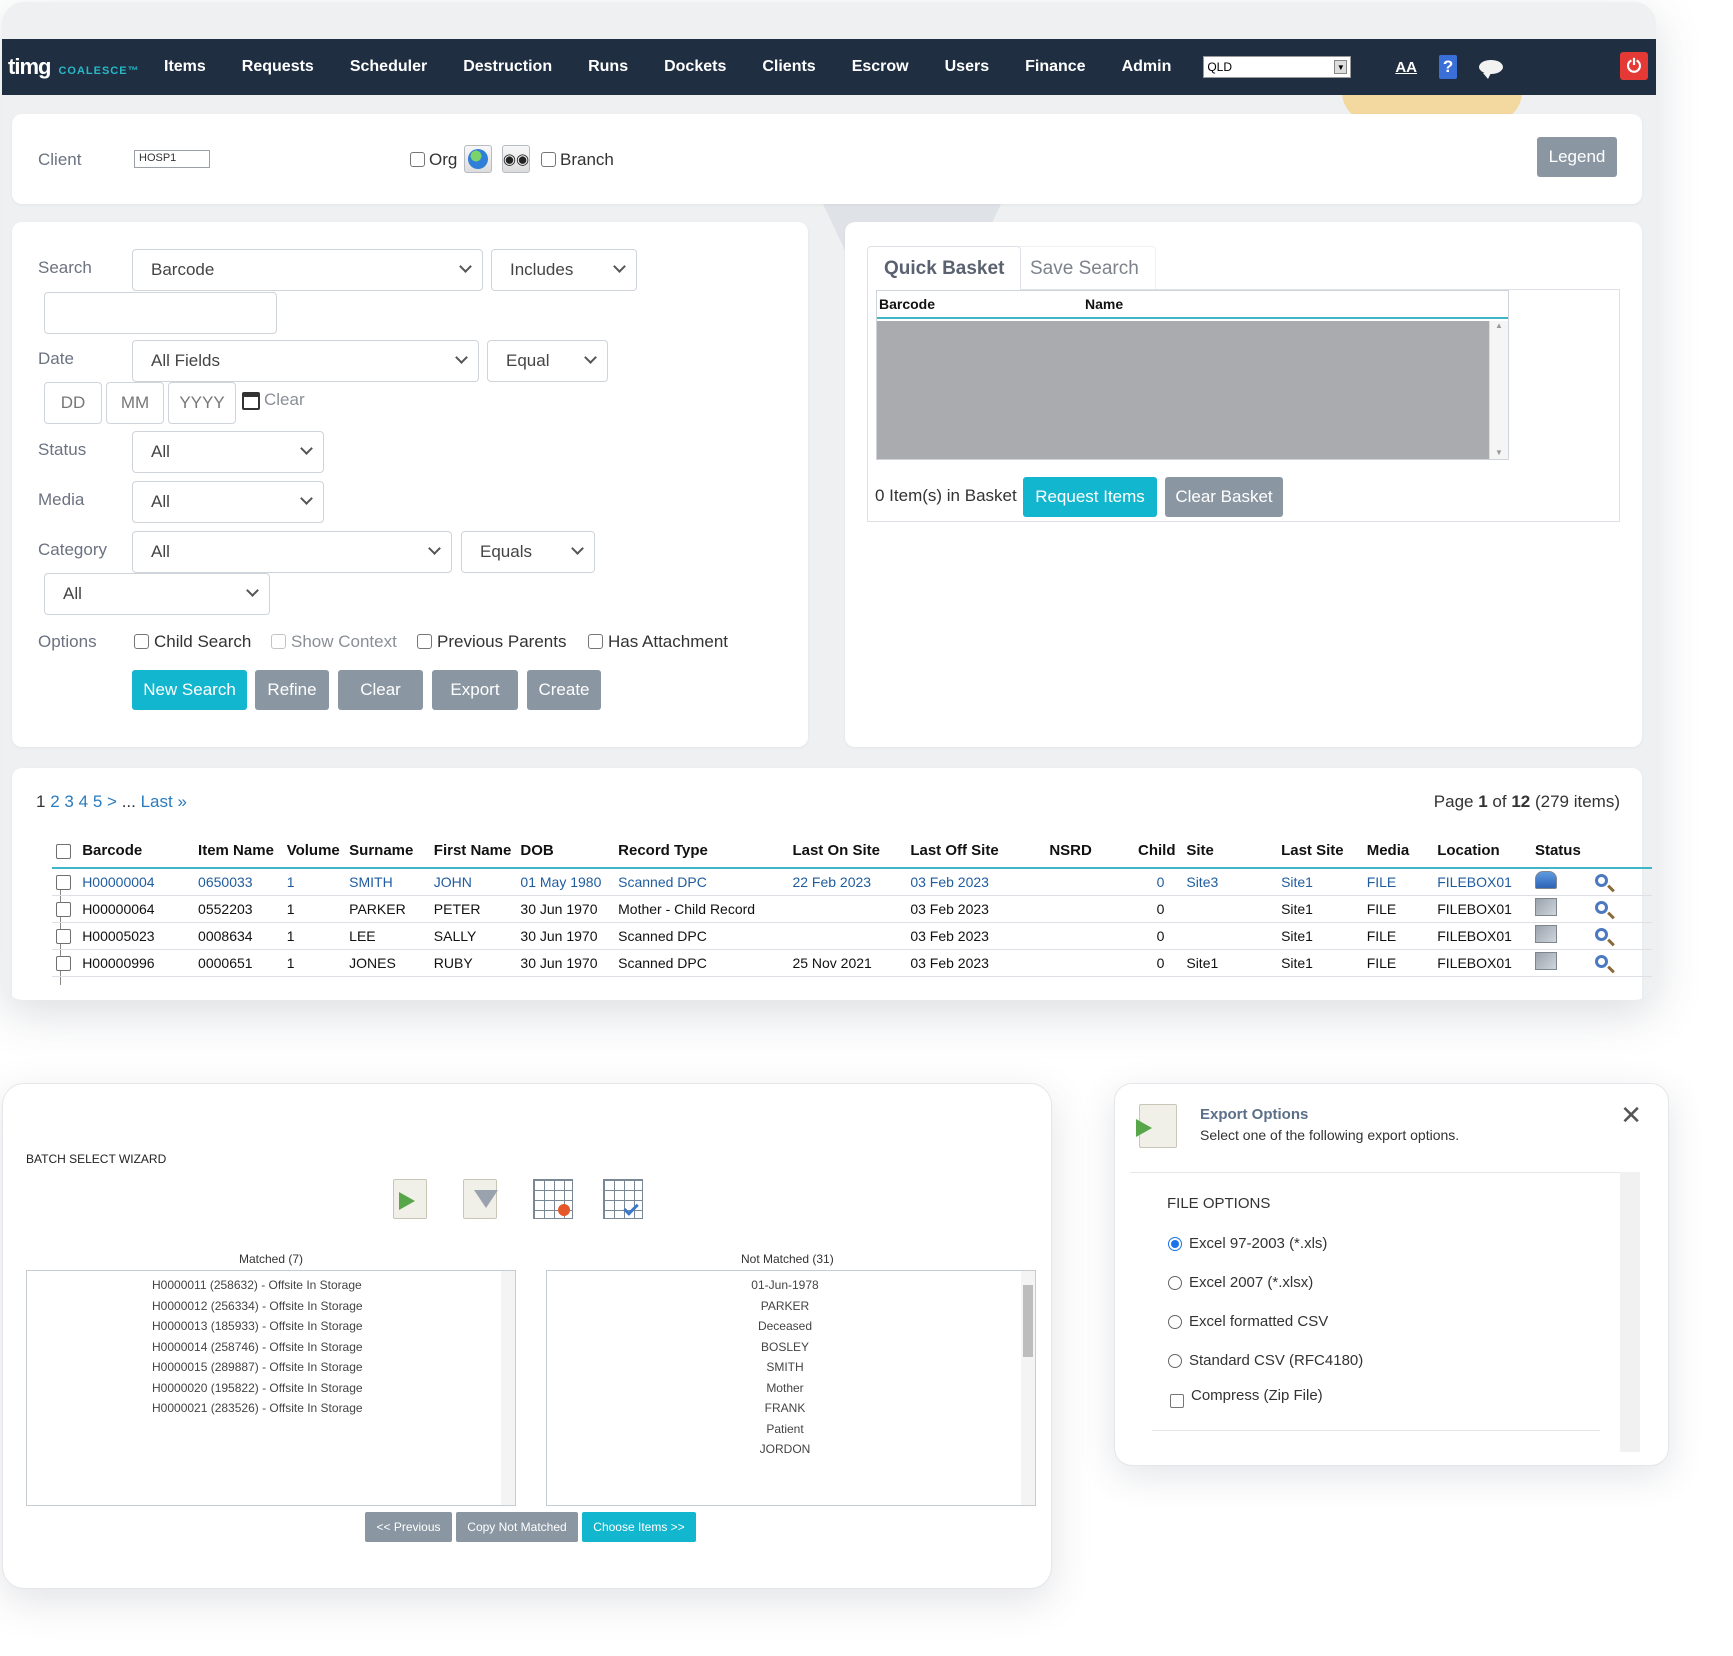  I want to click on col-first-name: First Name, so click(473, 851).